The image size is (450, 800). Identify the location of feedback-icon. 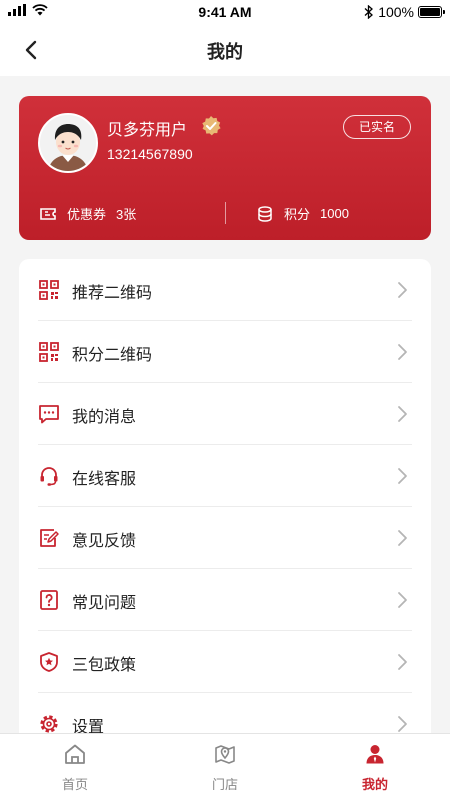
(49, 538).